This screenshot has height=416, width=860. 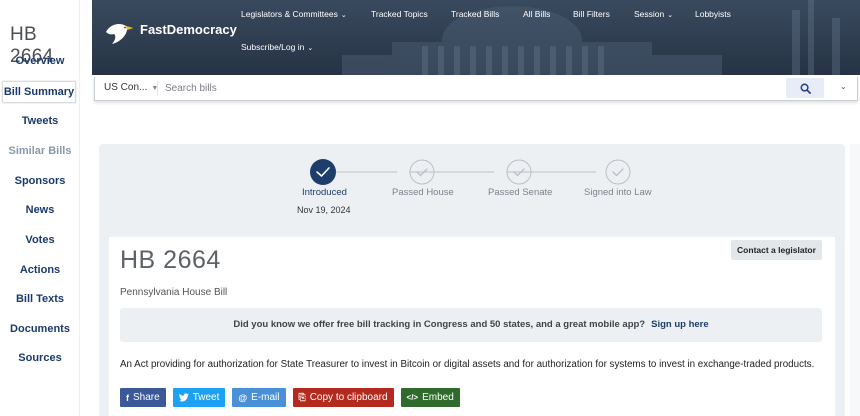 What do you see at coordinates (412, 397) in the screenshot?
I see `code-icon: </>` at bounding box center [412, 397].